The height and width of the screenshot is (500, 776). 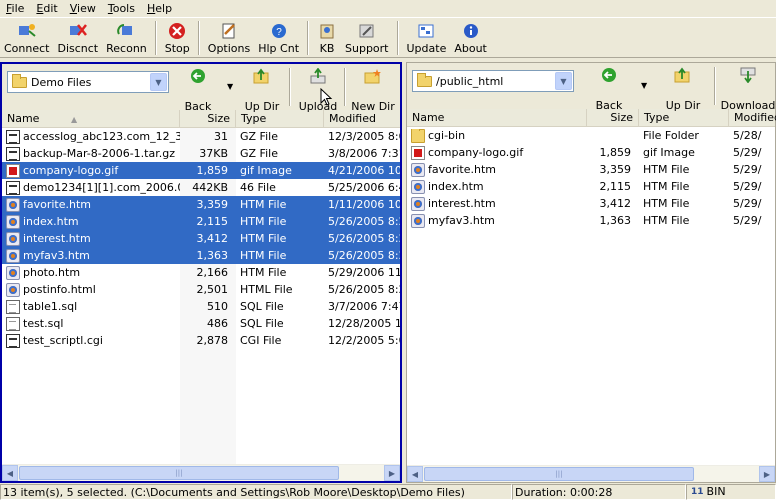 I want to click on upload-button: Upload, so click(x=318, y=89).